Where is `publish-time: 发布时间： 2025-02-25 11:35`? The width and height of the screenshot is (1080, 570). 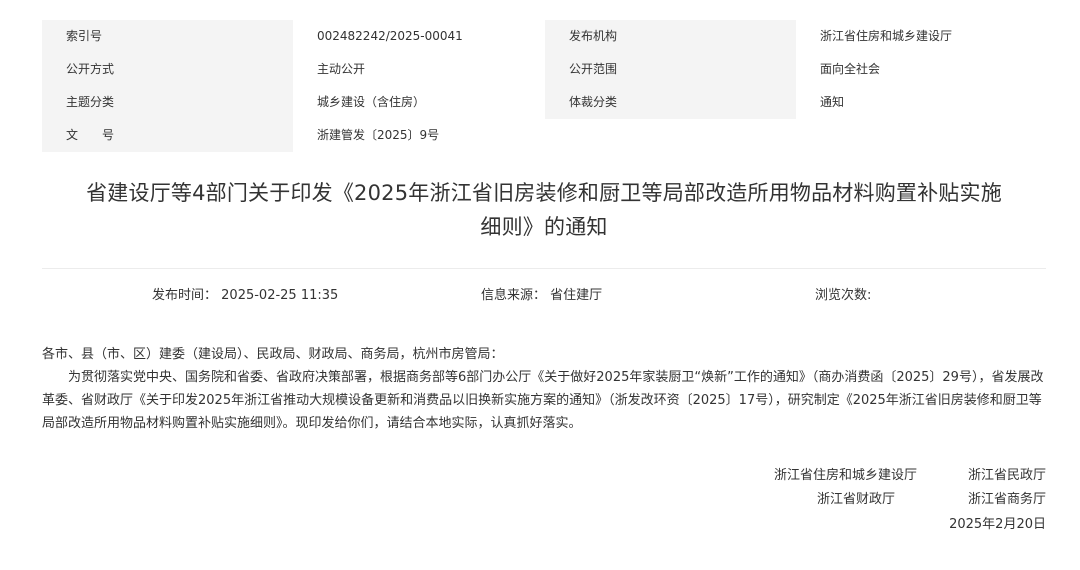
publish-time: 发布时间： 2025-02-25 11:35 is located at coordinates (245, 293).